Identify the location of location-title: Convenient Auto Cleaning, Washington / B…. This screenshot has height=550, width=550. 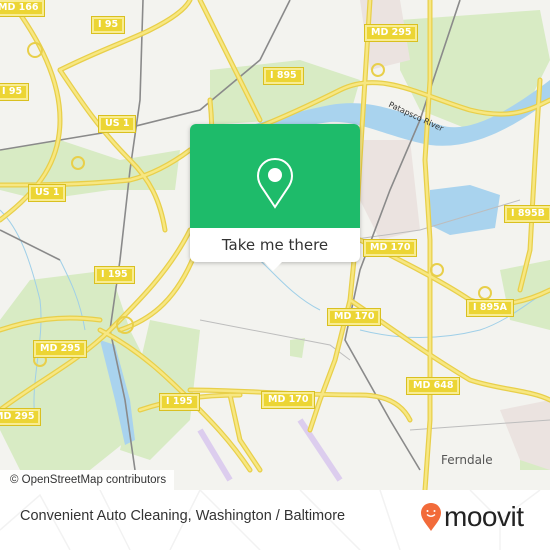
(183, 516).